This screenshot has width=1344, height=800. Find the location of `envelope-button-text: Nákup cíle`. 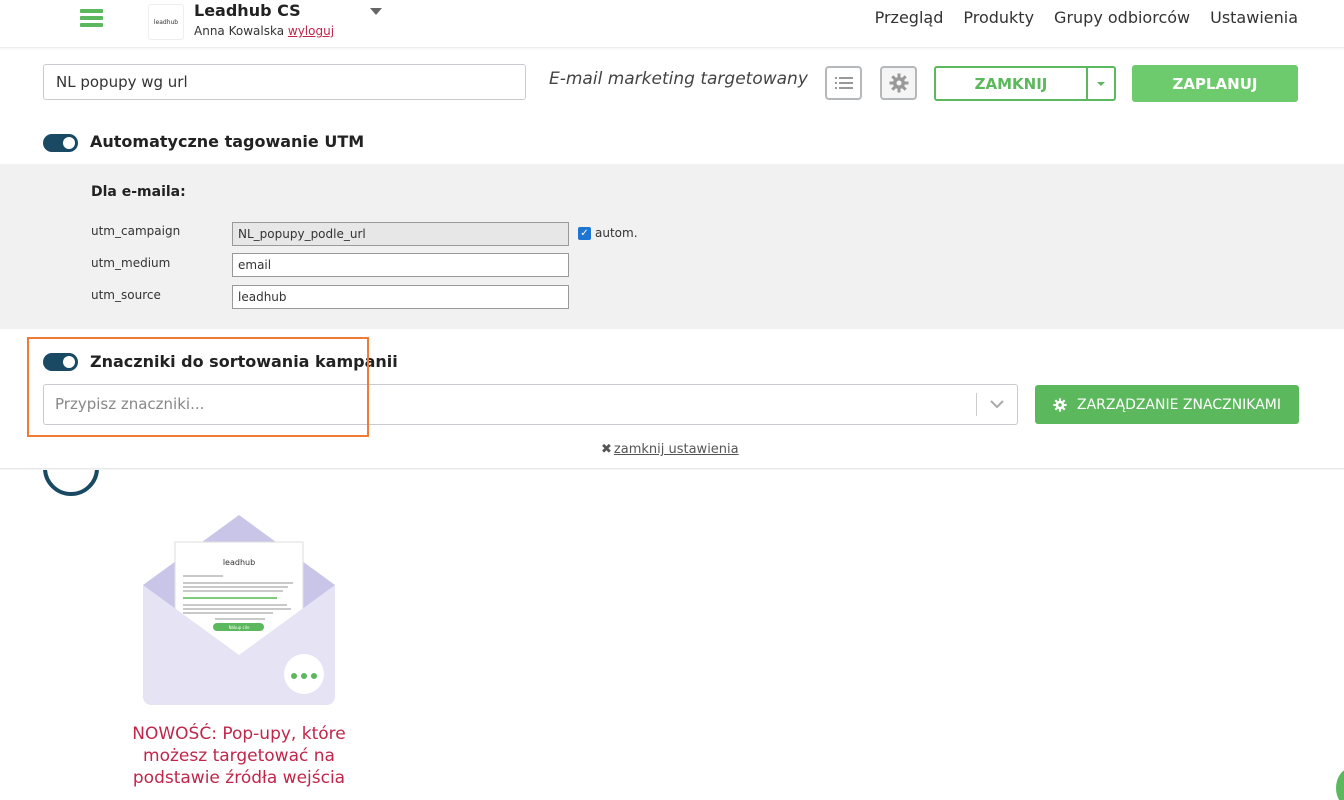

envelope-button-text: Nákup cíle is located at coordinates (239, 627).